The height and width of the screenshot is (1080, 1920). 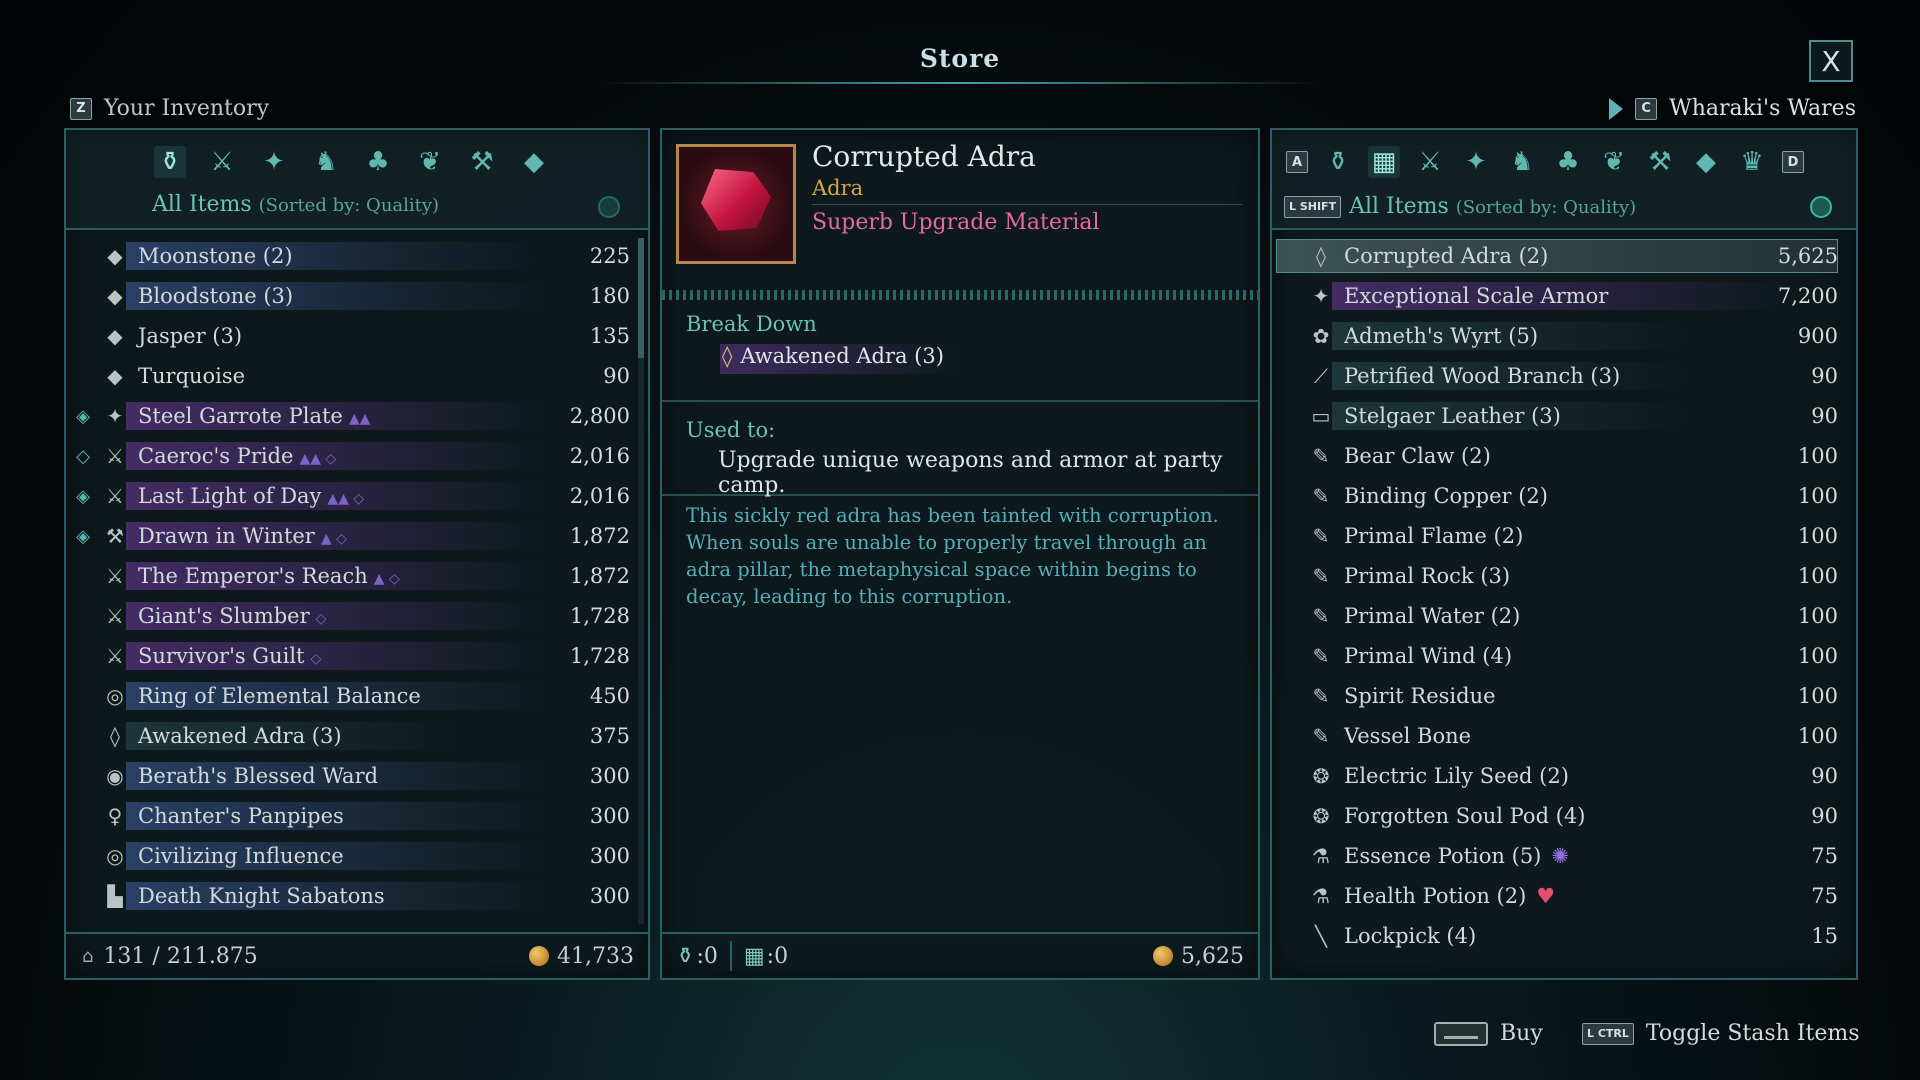 What do you see at coordinates (1824, 776) in the screenshot?
I see `item-price: 90` at bounding box center [1824, 776].